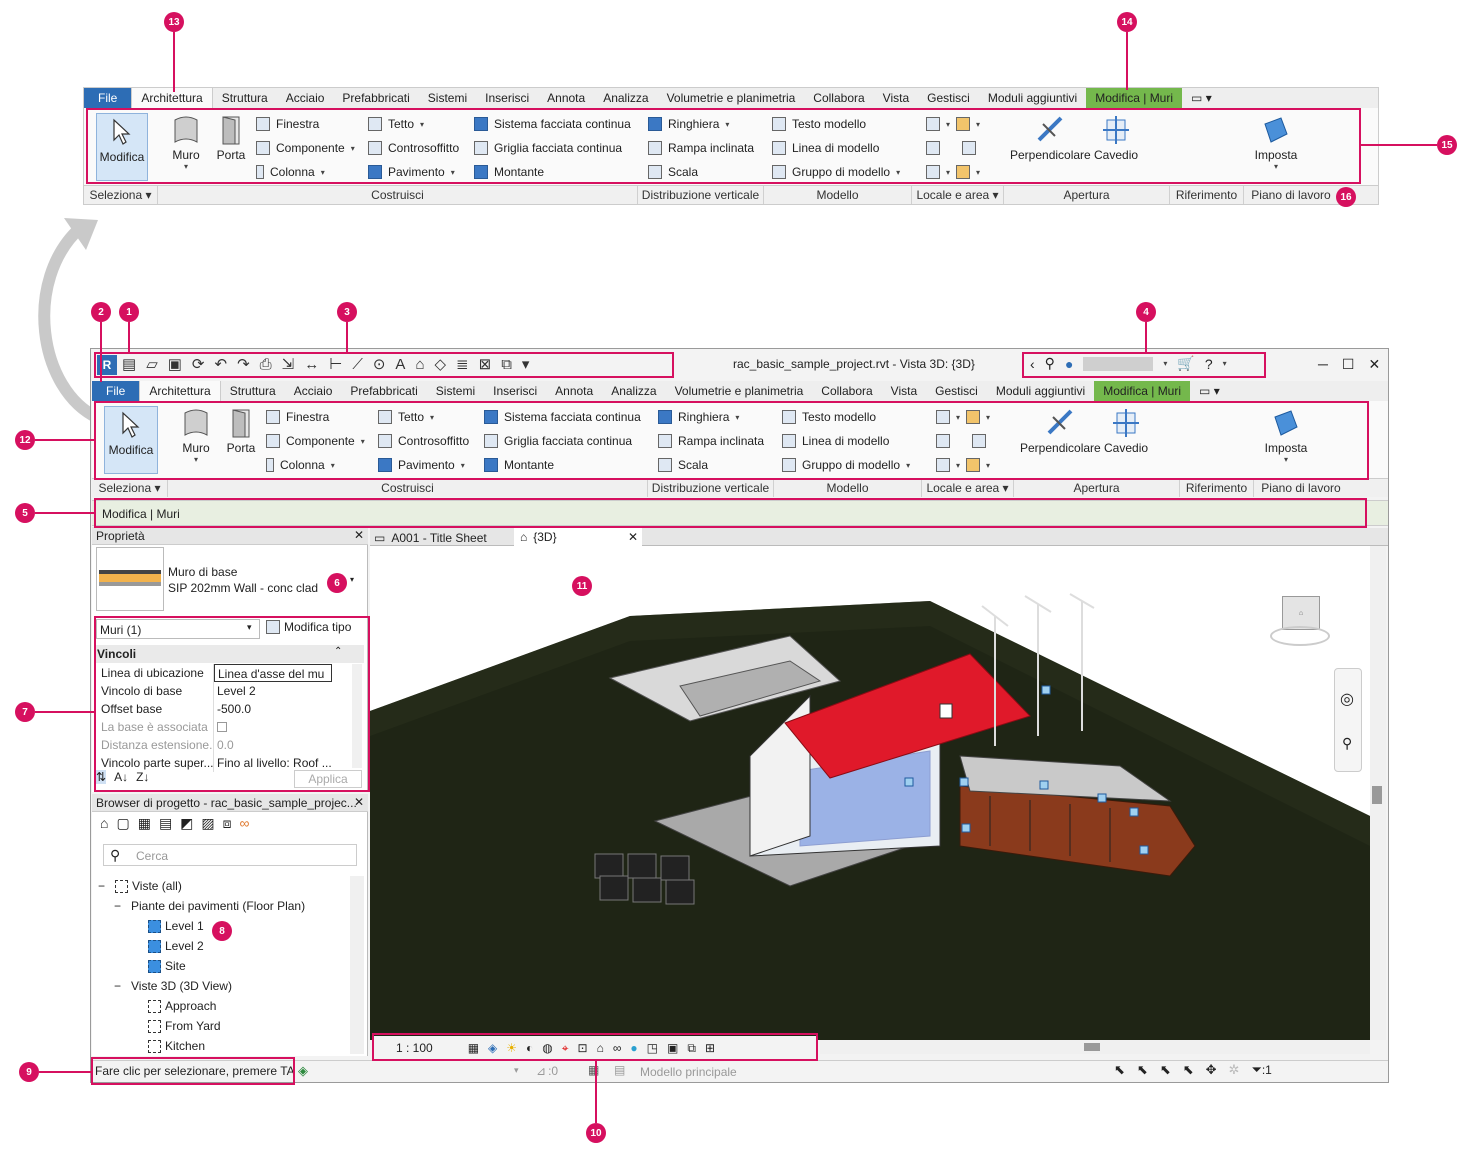 Image resolution: width=1478 pixels, height=1162 pixels. I want to click on colonna-button: Colonna ▾, so click(300, 465).